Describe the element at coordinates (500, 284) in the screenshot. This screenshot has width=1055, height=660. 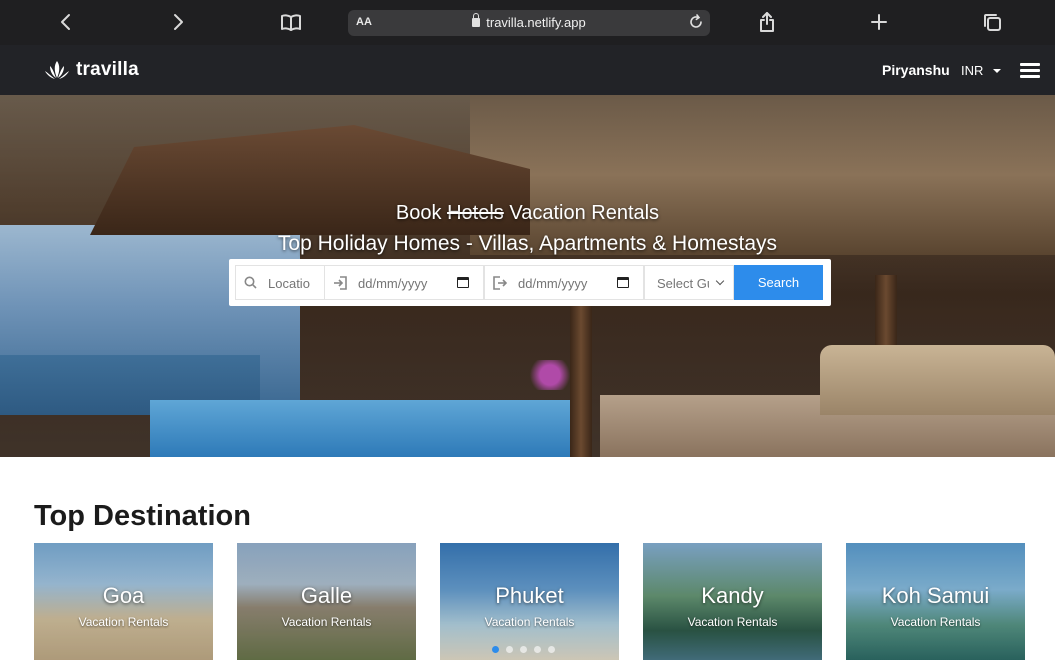
I see `checkout-icon` at that location.